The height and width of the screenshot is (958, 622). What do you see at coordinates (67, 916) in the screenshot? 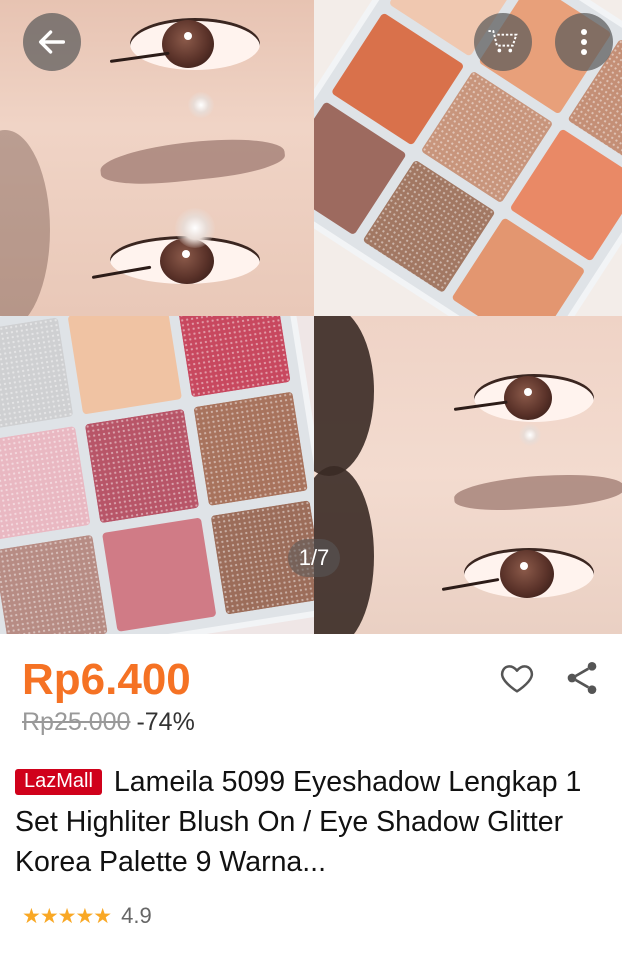
I see `star-rating-icon: ★★★★★` at bounding box center [67, 916].